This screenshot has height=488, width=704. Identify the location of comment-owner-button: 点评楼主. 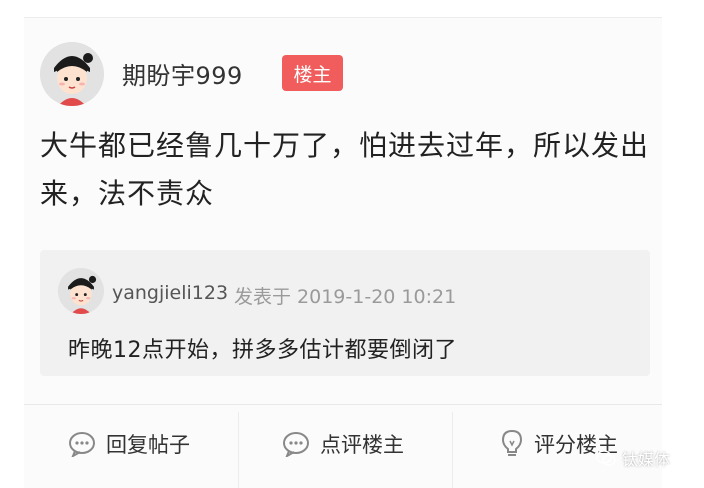
(343, 444).